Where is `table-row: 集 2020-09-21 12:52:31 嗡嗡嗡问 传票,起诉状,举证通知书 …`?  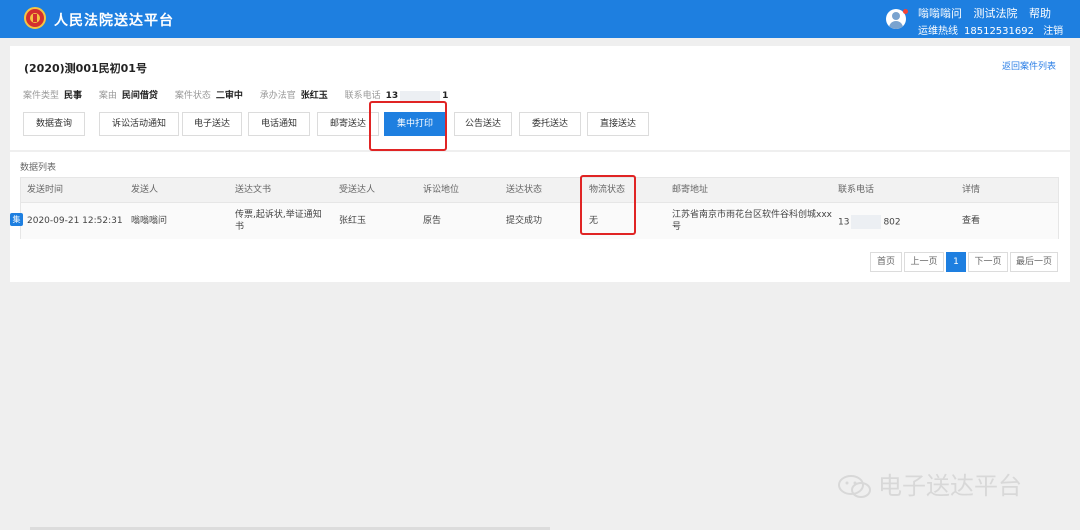
table-row: 集 2020-09-21 12:52:31 嗡嗡嗡问 传票,起诉状,举证通知书 … is located at coordinates (534, 220).